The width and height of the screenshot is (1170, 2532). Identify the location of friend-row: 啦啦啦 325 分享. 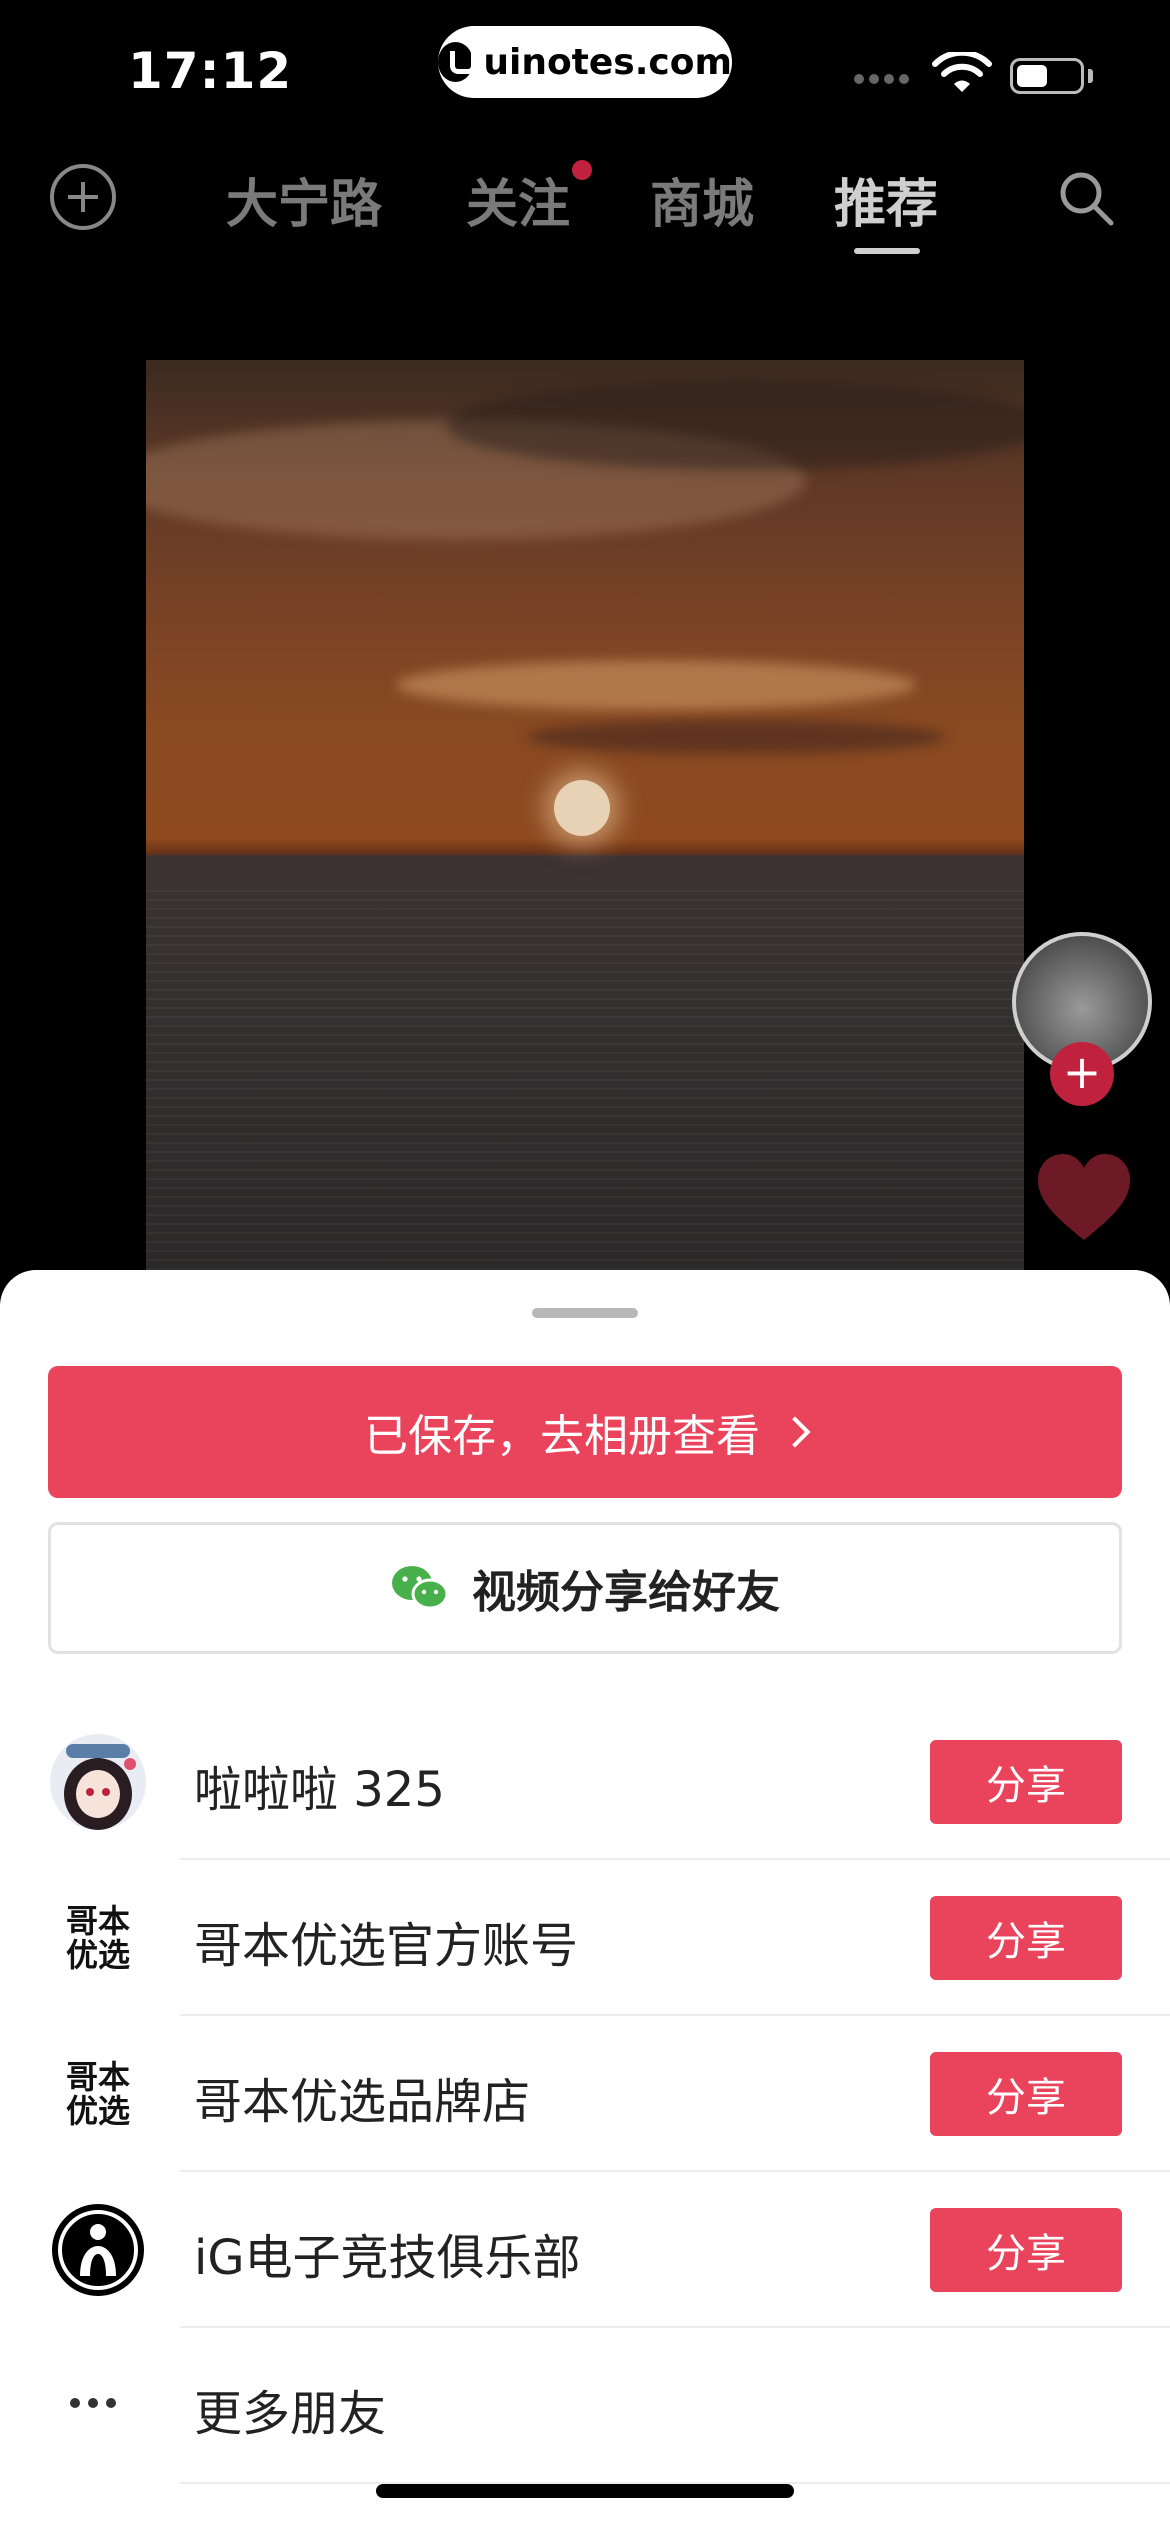
(585, 1782).